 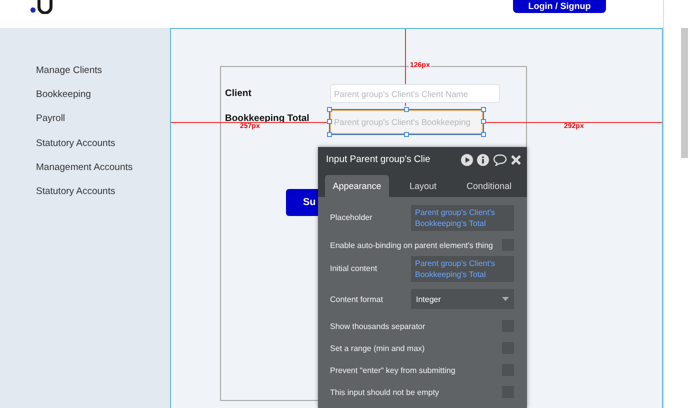 What do you see at coordinates (356, 299) in the screenshot?
I see `property-label: Content format` at bounding box center [356, 299].